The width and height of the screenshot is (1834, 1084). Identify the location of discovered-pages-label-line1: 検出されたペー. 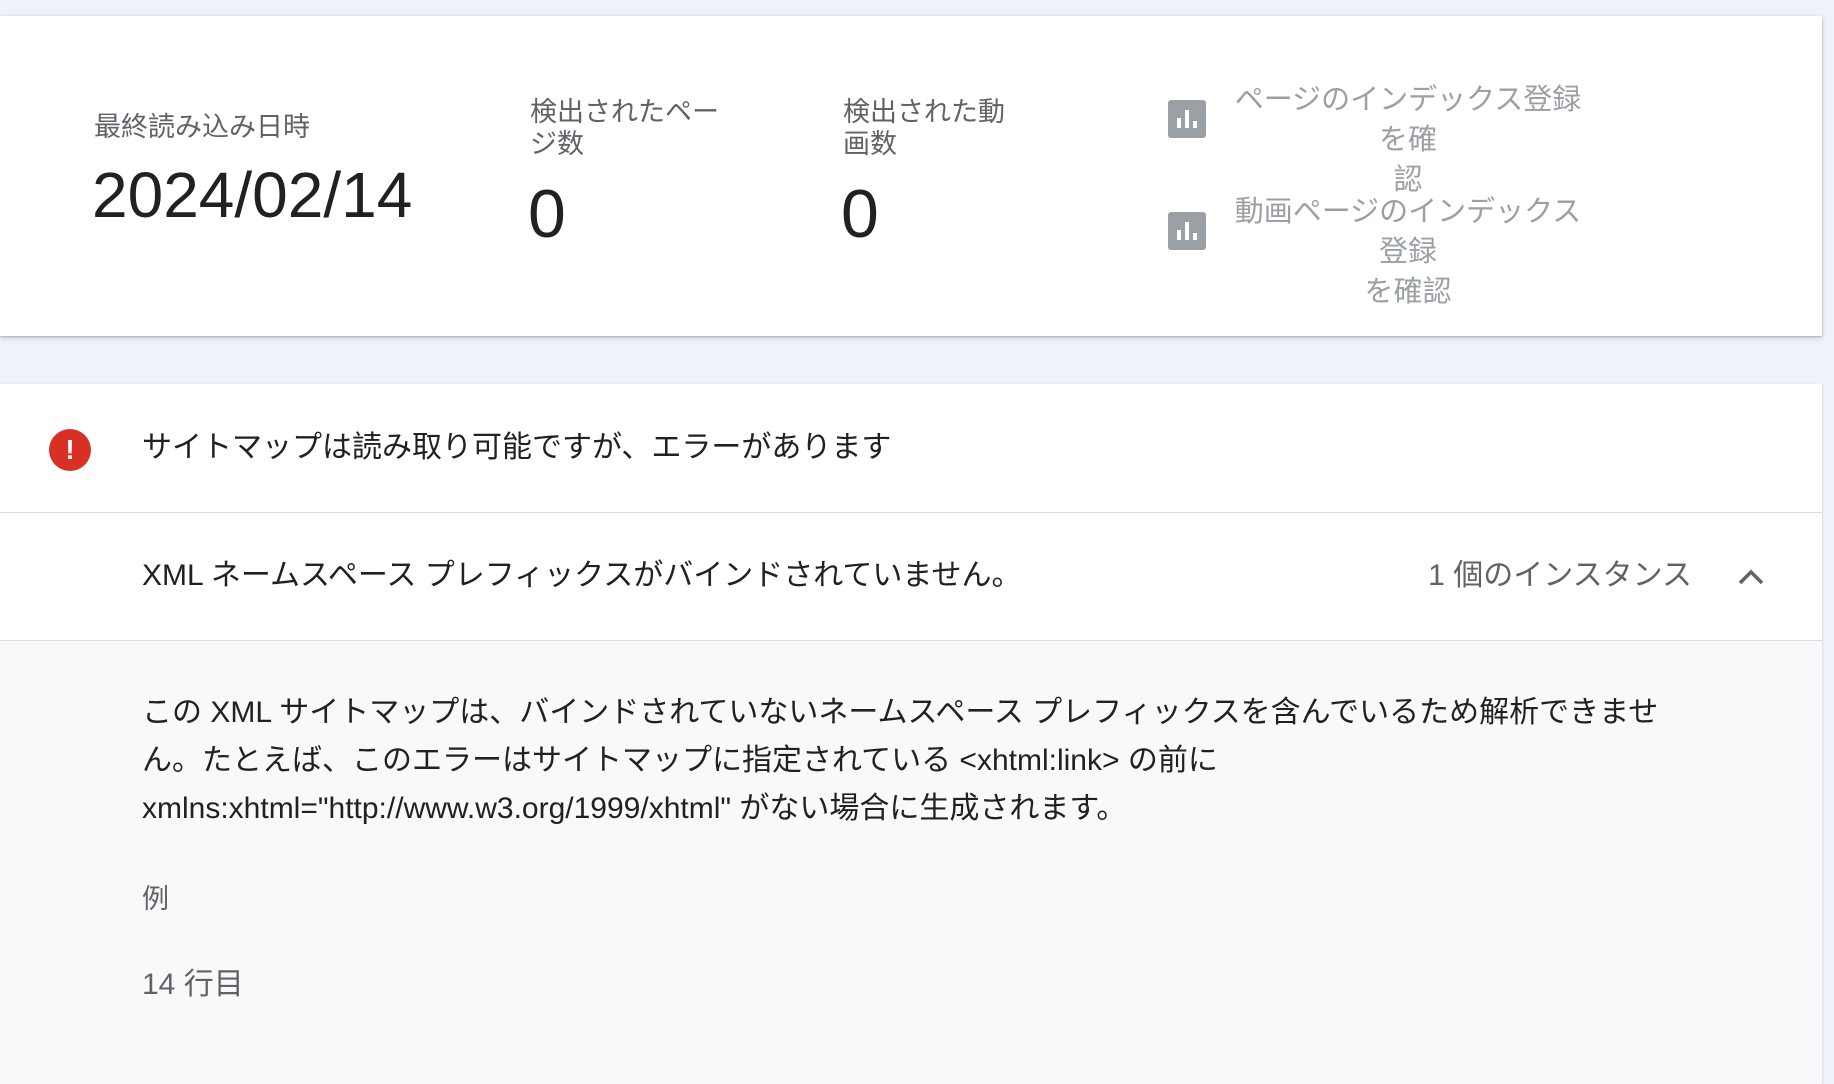
(624, 112).